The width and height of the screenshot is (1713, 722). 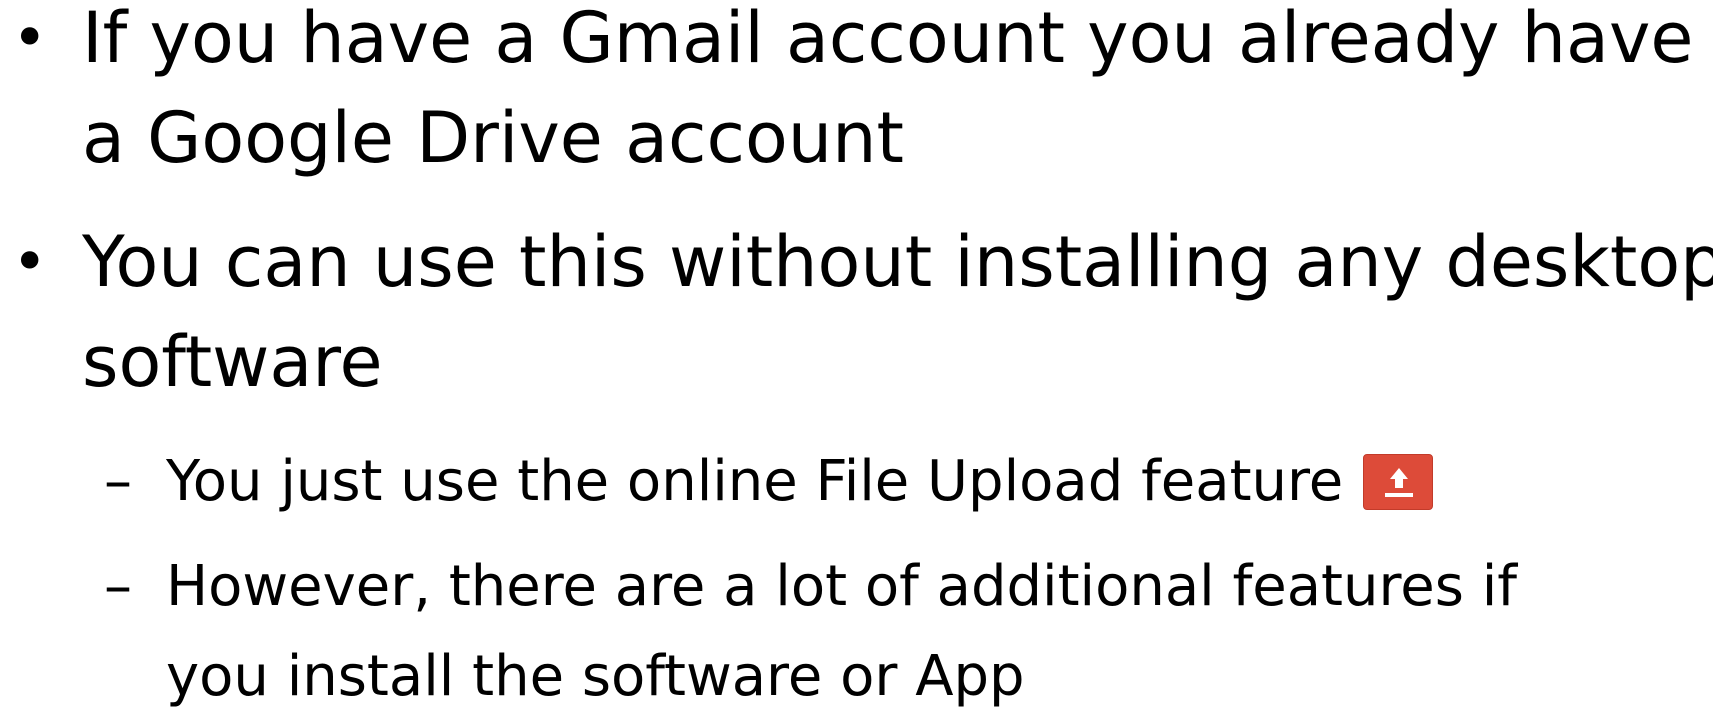 I want to click on upload-icon, so click(x=1398, y=482).